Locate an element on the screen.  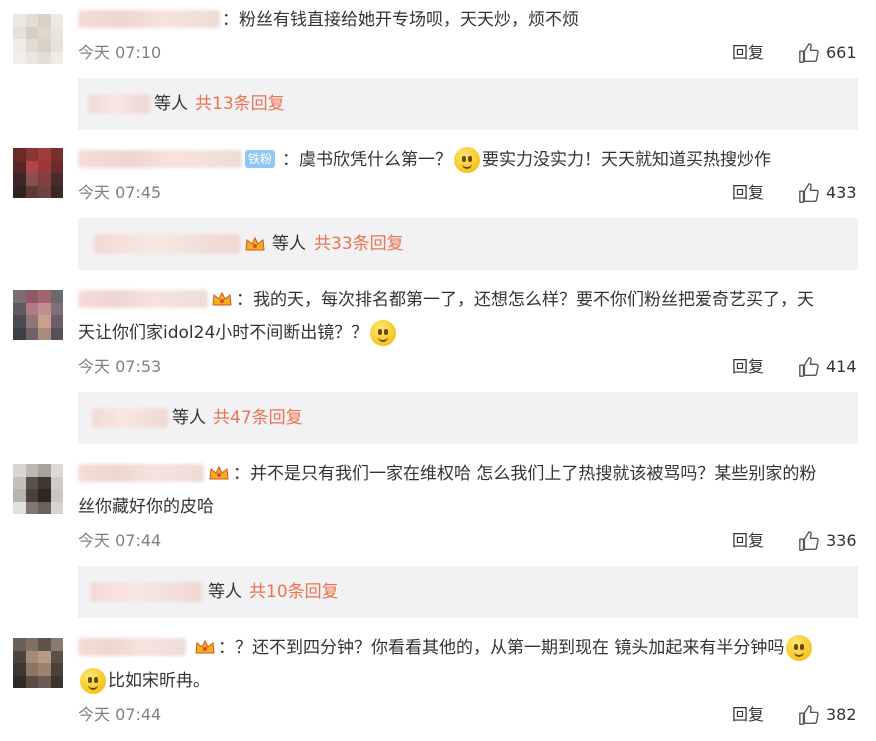
replies-total-link: 共47条回复 is located at coordinates (258, 418).